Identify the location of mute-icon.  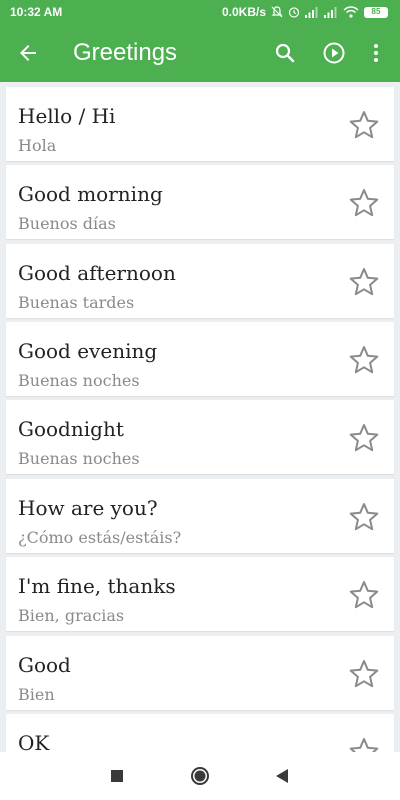
(277, 12).